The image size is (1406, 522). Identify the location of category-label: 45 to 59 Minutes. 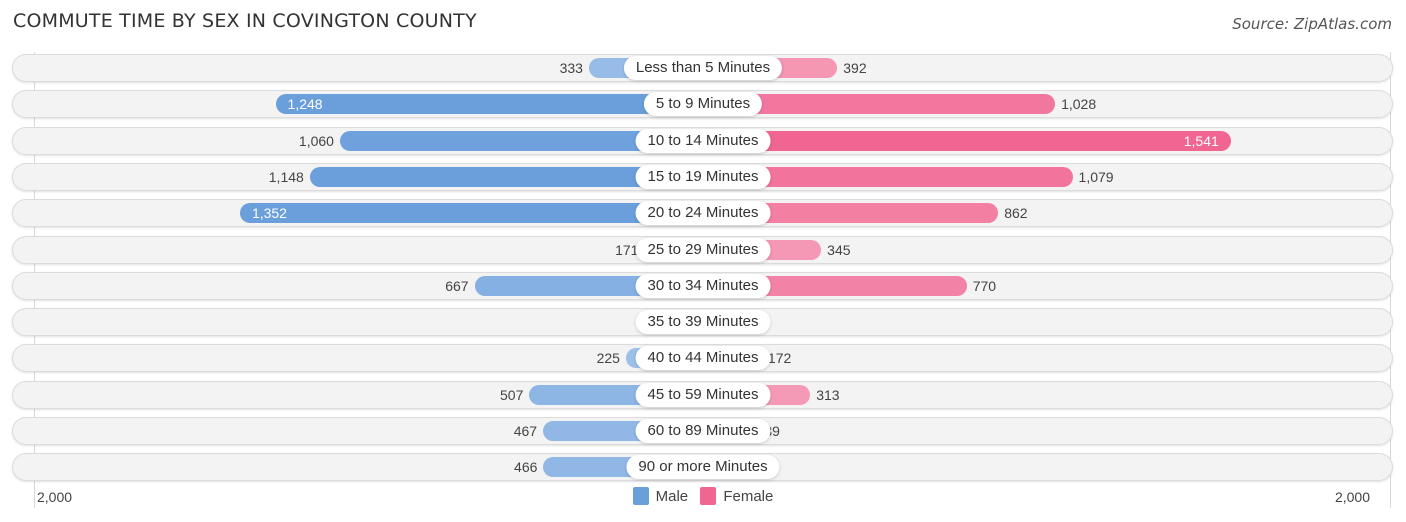
(703, 394).